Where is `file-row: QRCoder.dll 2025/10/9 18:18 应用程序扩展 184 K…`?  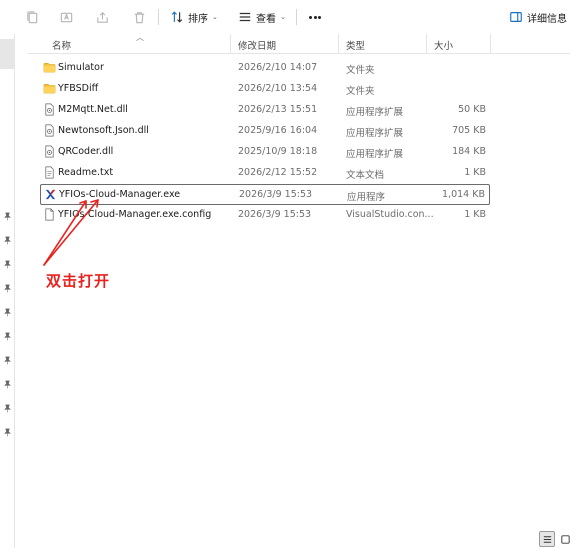
file-row: QRCoder.dll 2025/10/9 18:18 应用程序扩展 184 K… is located at coordinates (265, 152).